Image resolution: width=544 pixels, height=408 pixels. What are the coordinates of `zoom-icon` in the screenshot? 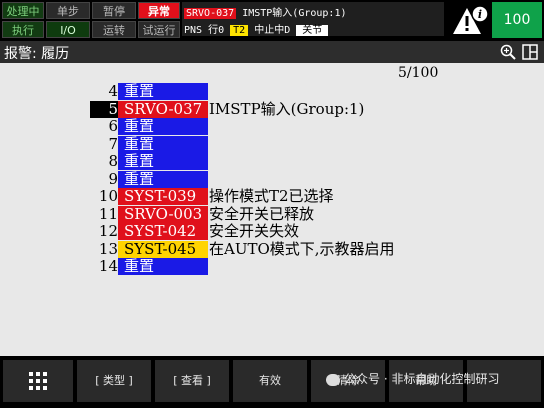 It's located at (508, 52).